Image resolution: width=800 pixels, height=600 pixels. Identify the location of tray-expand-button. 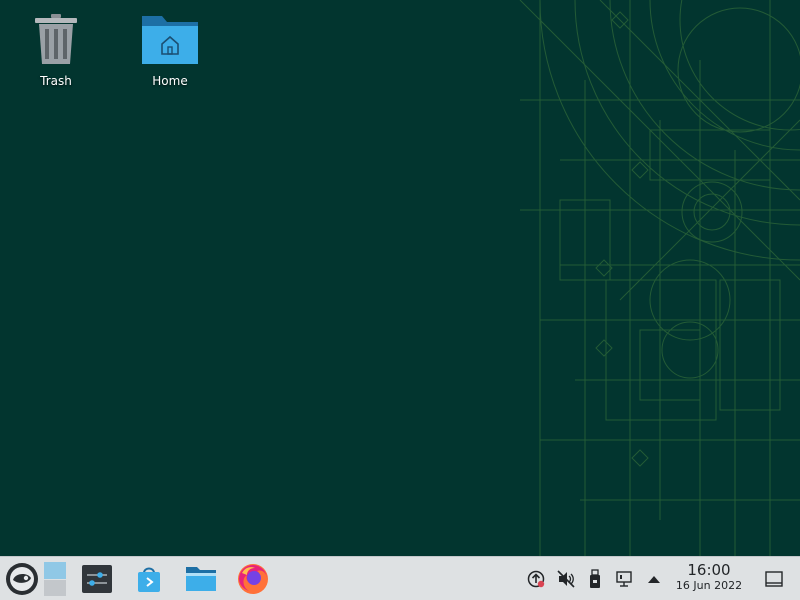
(654, 578).